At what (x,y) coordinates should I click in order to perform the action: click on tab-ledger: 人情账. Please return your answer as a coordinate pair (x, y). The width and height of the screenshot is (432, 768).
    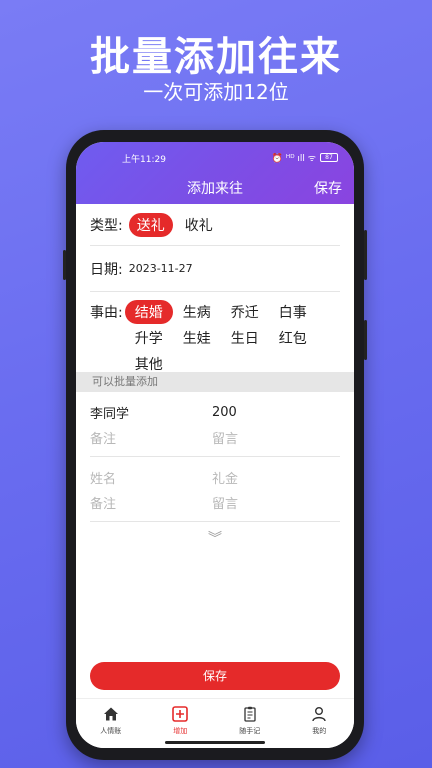
    Looking at the image, I should click on (111, 723).